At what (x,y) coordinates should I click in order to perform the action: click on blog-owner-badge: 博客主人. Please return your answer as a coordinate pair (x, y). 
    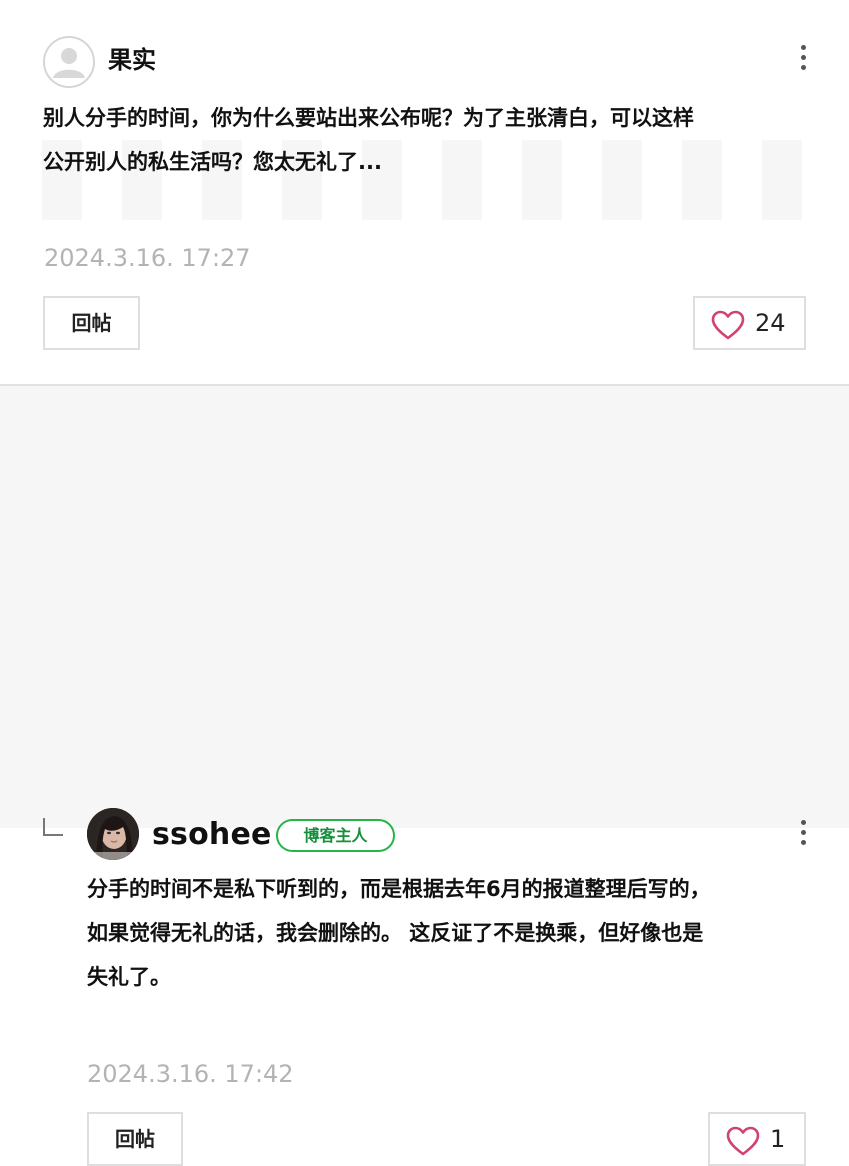
    Looking at the image, I should click on (335, 835).